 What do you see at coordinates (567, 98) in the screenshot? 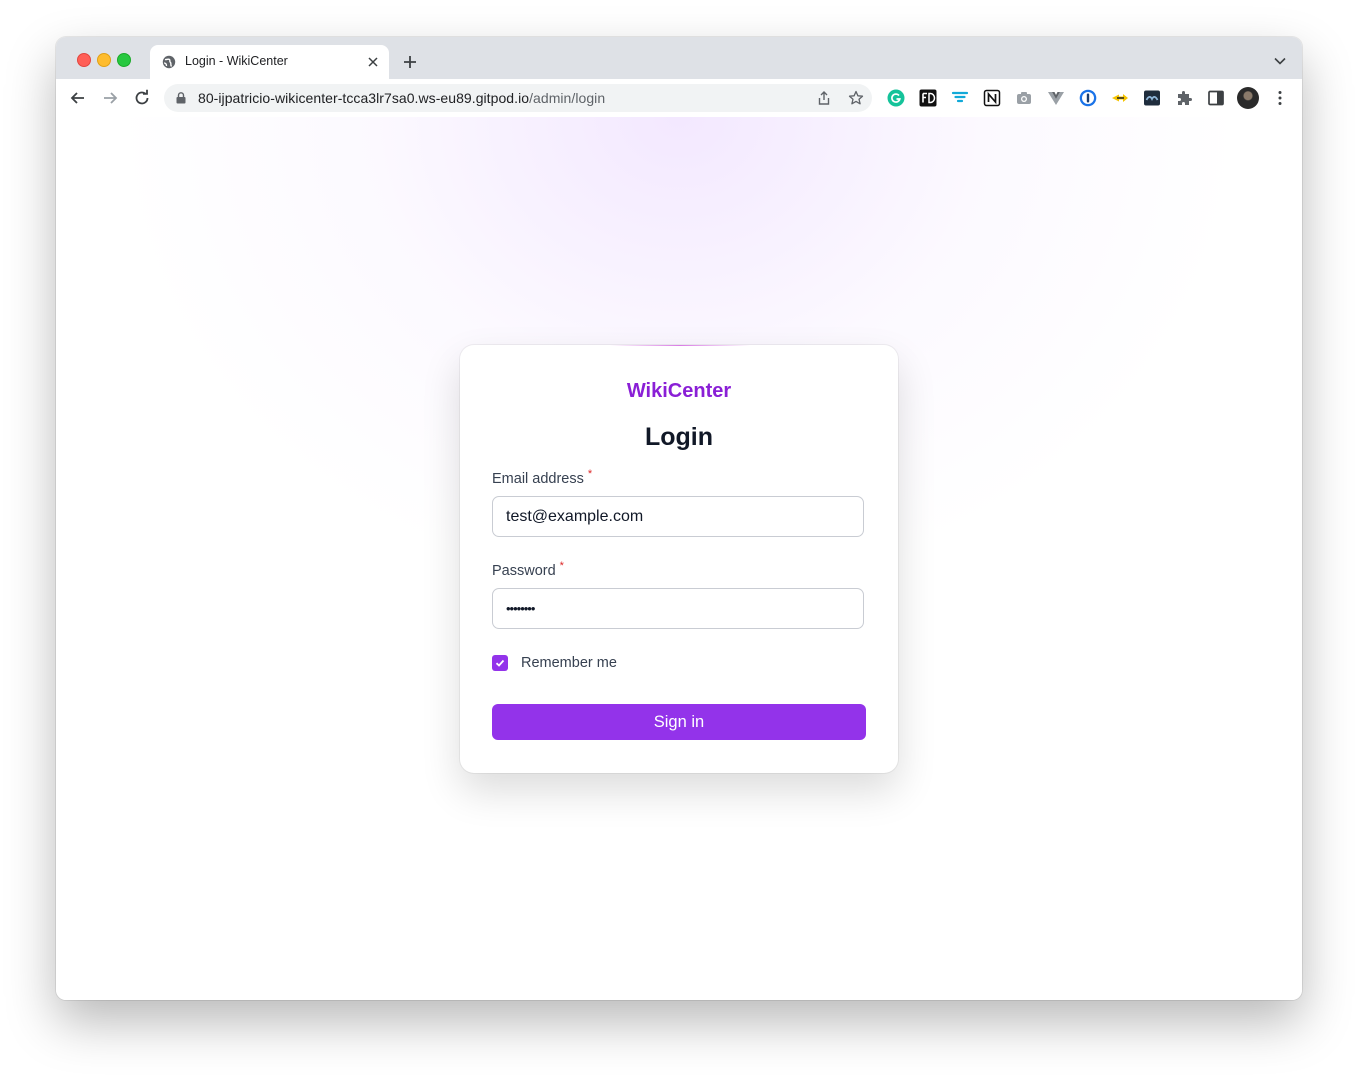
I see `url-path: /admin/login` at bounding box center [567, 98].